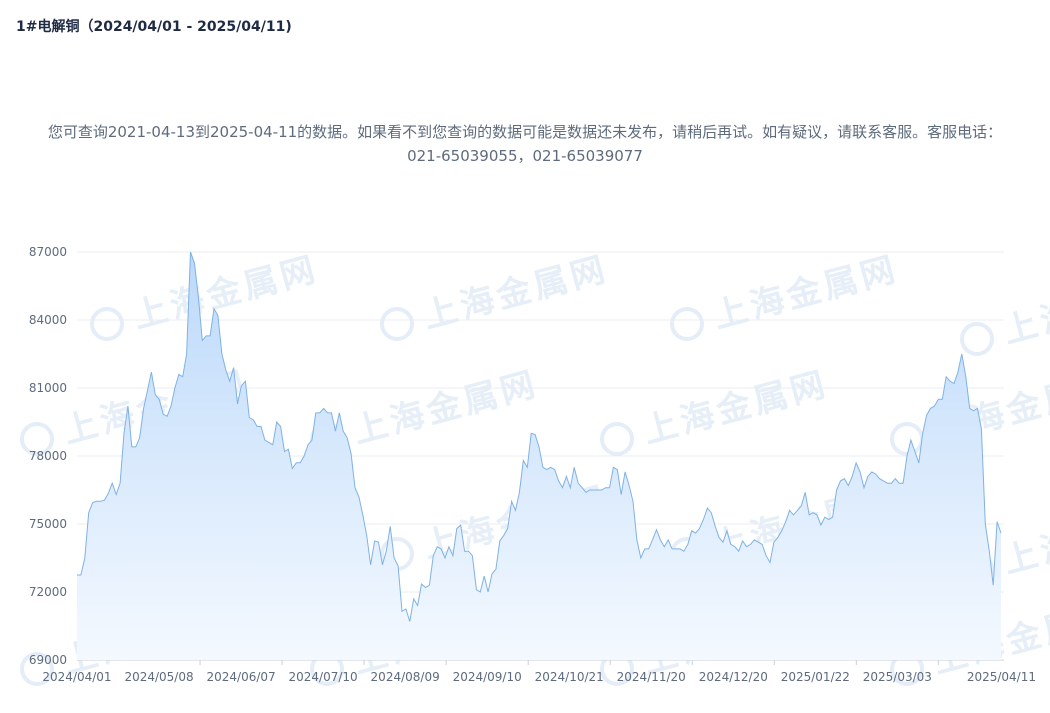  I want to click on y-tick-label: 75000, so click(48, 524).